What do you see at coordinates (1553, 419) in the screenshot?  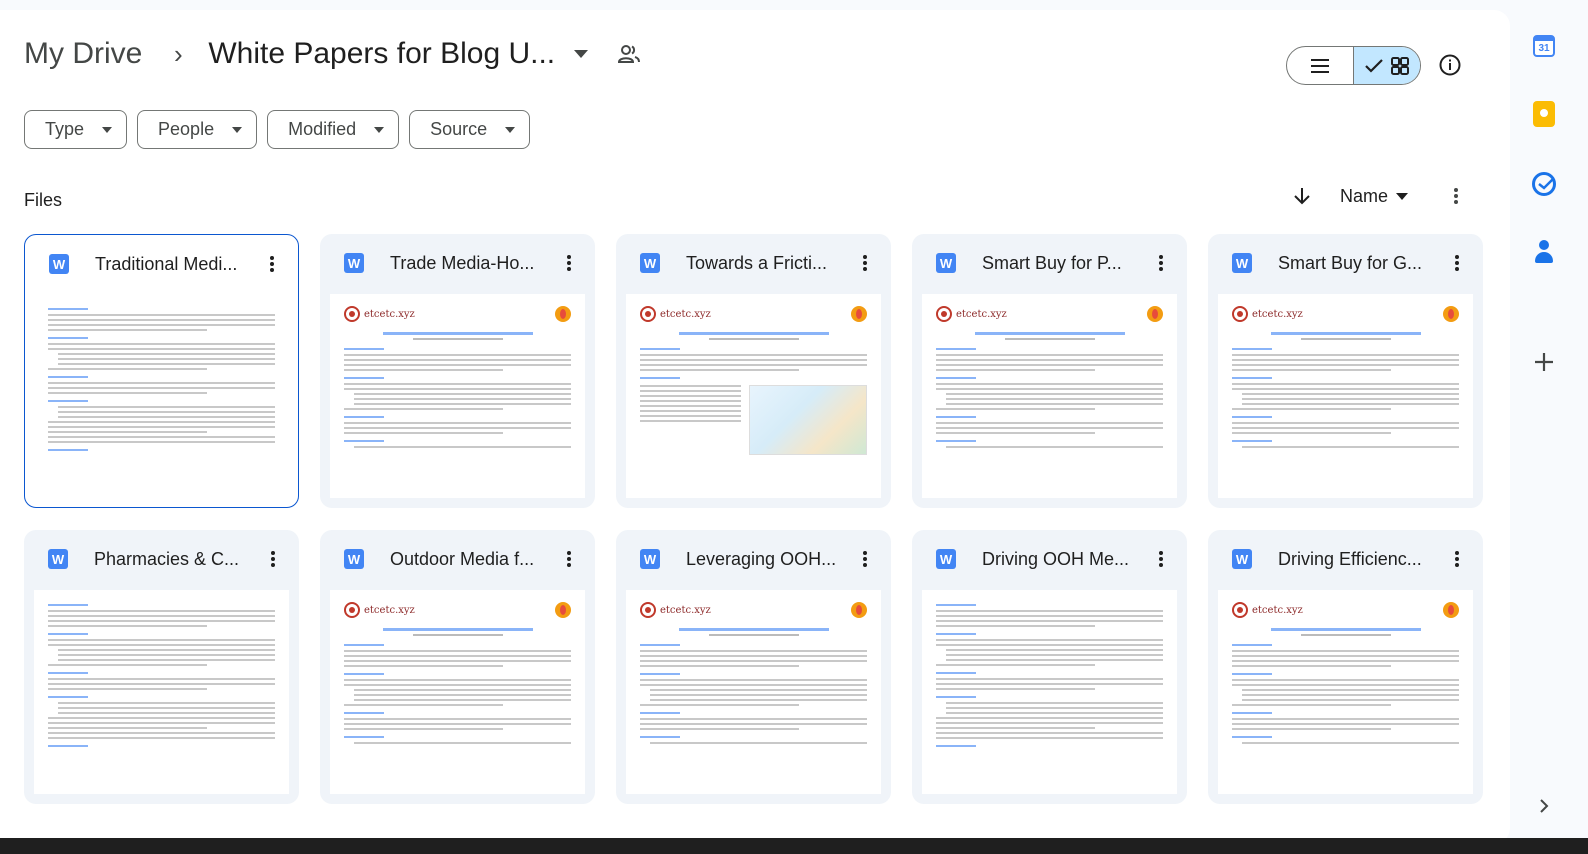 I see `side-panel: 31` at bounding box center [1553, 419].